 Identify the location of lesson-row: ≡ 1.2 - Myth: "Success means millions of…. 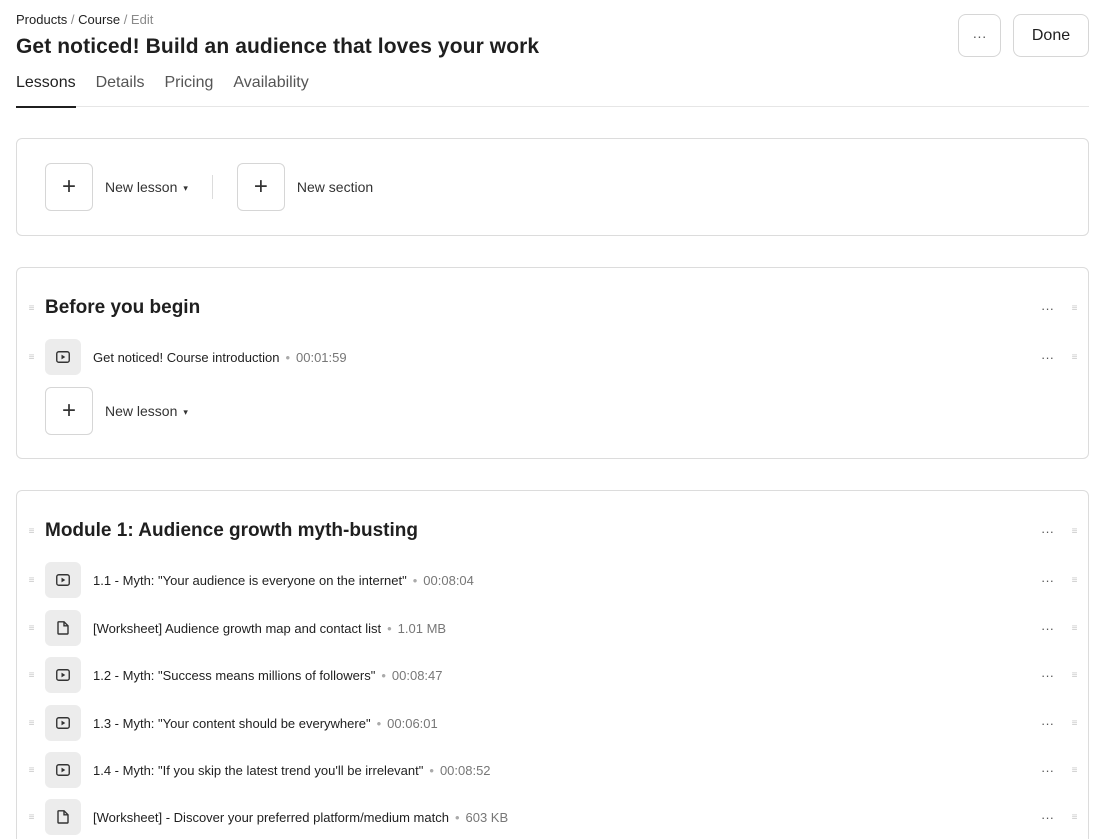
(552, 675).